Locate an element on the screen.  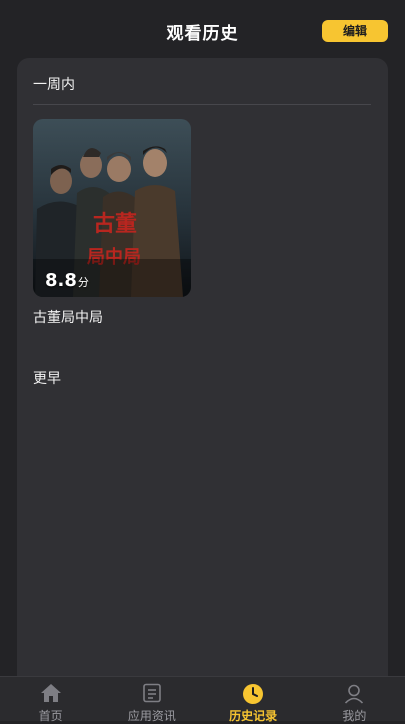
tab-profile: 我的 is located at coordinates (354, 700).